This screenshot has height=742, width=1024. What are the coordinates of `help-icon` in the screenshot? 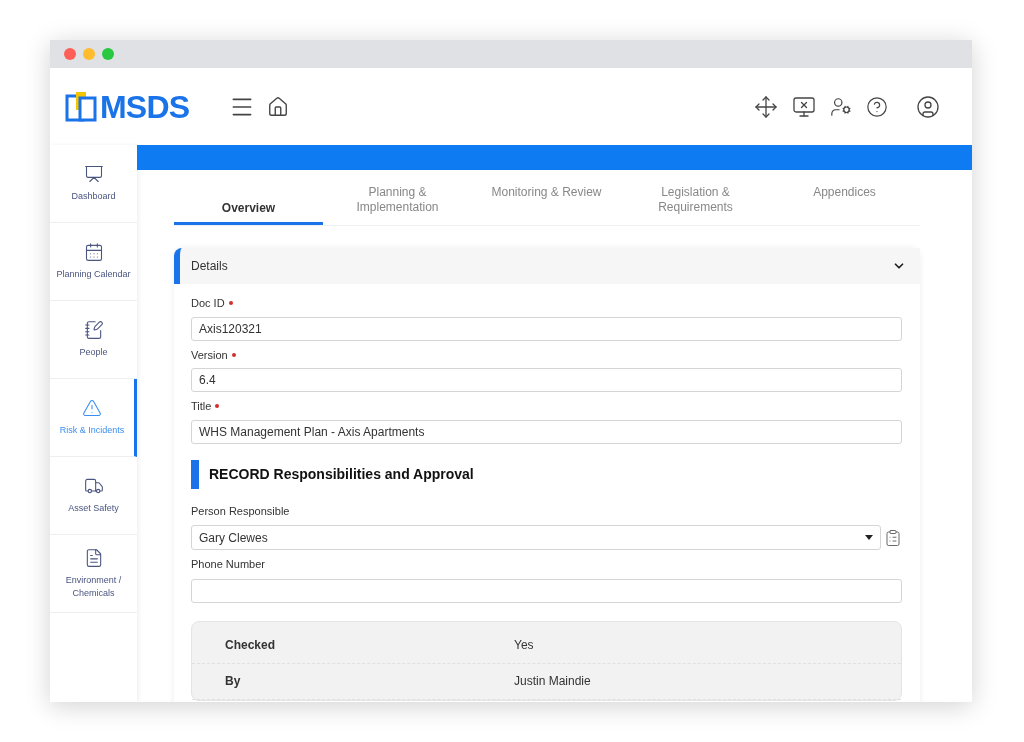 It's located at (877, 106).